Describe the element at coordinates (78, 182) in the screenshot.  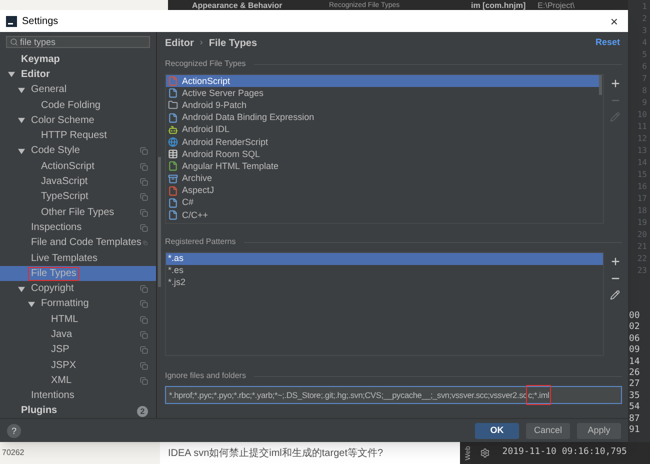
I see `tree-item: JavaScript` at that location.